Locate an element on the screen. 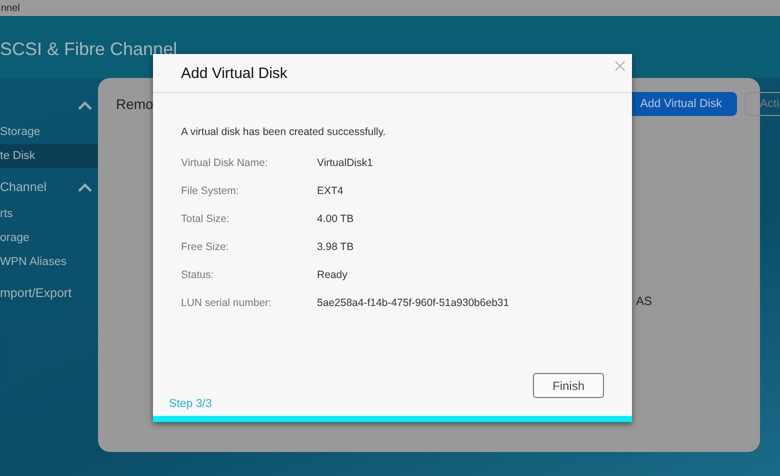 This screenshot has width=780, height=476. panel-text: AS is located at coordinates (644, 301).